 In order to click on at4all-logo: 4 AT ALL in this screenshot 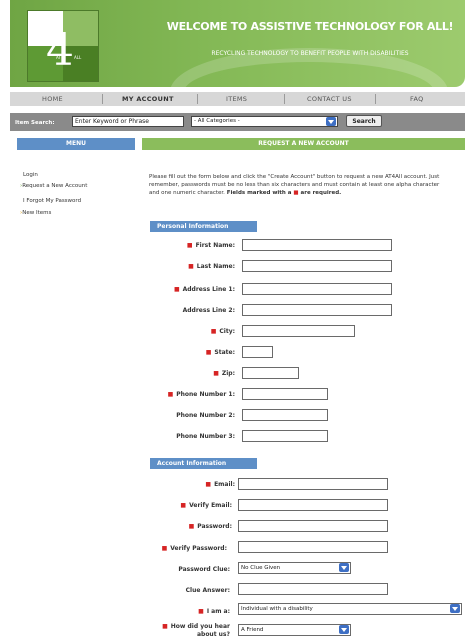, I will do `click(63, 46)`.